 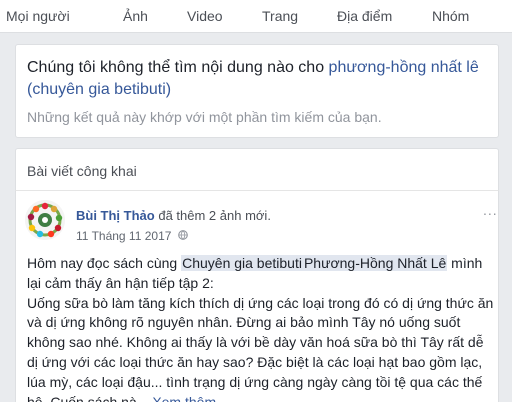 What do you see at coordinates (257, 169) in the screenshot?
I see `section-header: Bài viết công khai` at bounding box center [257, 169].